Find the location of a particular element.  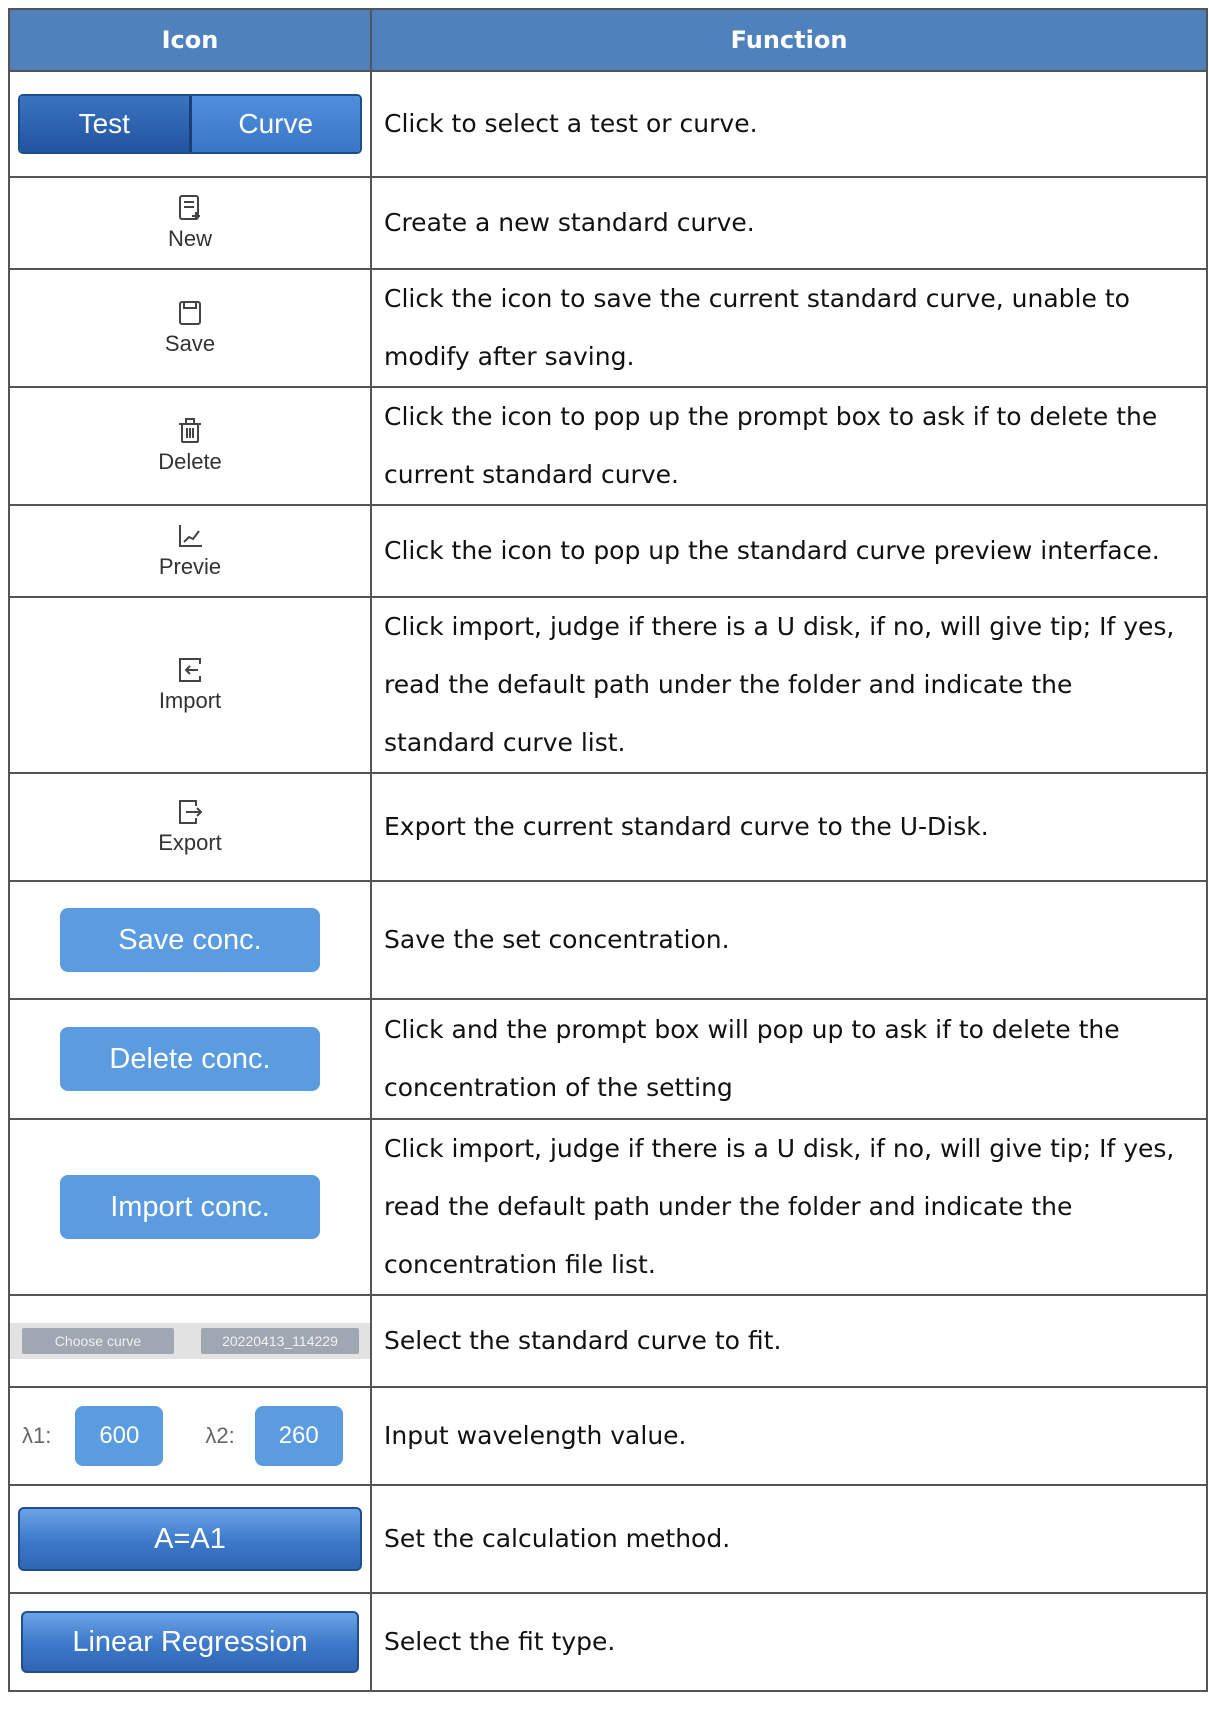

lambda2-label: λ2: is located at coordinates (220, 1435).